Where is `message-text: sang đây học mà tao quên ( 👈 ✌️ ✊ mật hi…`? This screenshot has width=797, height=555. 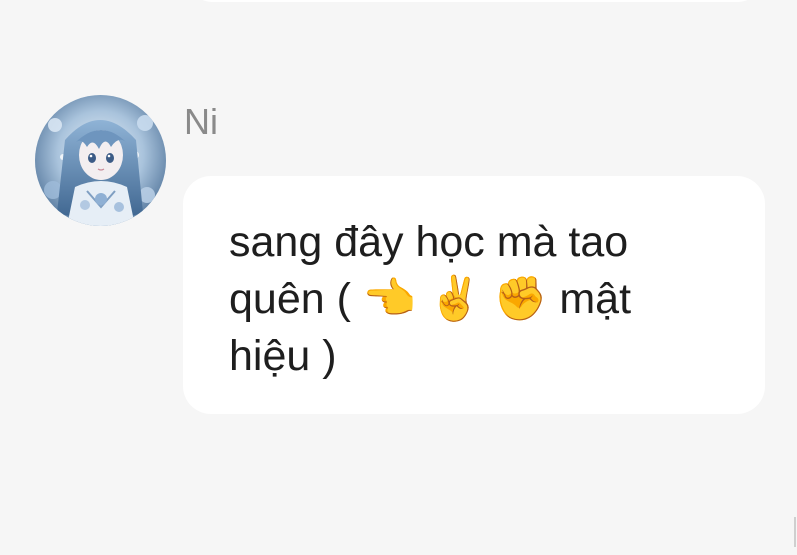
message-text: sang đây học mà tao quên ( 👈 ✌️ ✊ mật hi… is located at coordinates (430, 299).